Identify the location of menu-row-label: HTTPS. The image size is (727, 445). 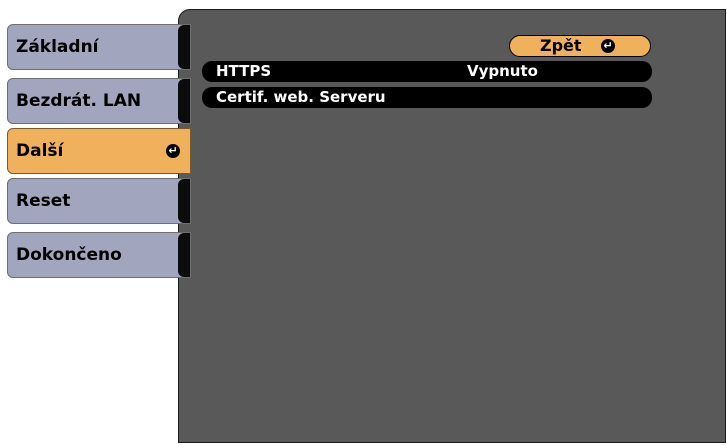
(244, 71).